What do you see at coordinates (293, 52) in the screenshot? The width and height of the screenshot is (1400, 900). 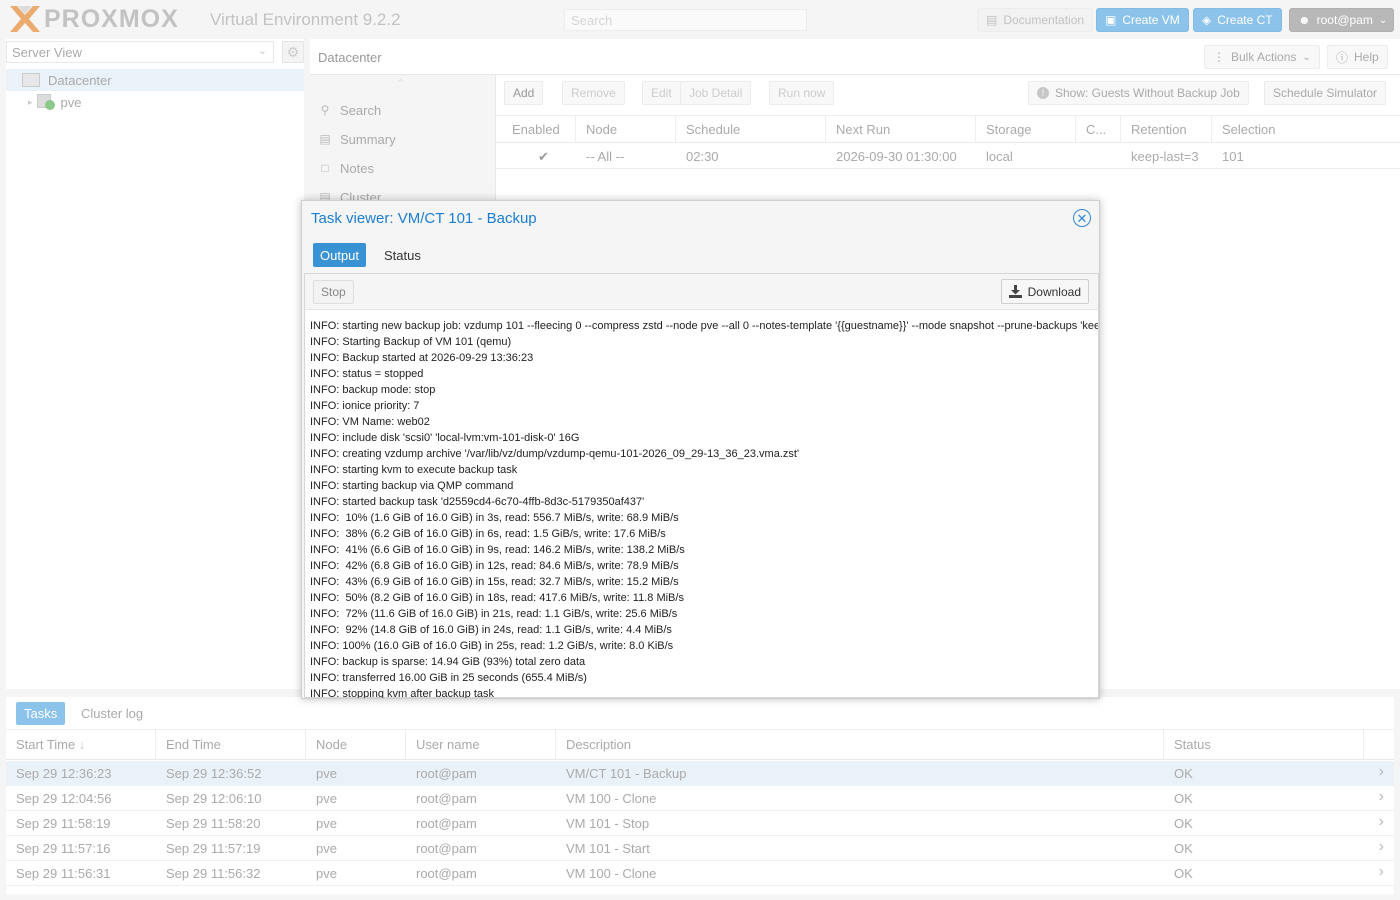 I see `gear-icon: ⚙` at bounding box center [293, 52].